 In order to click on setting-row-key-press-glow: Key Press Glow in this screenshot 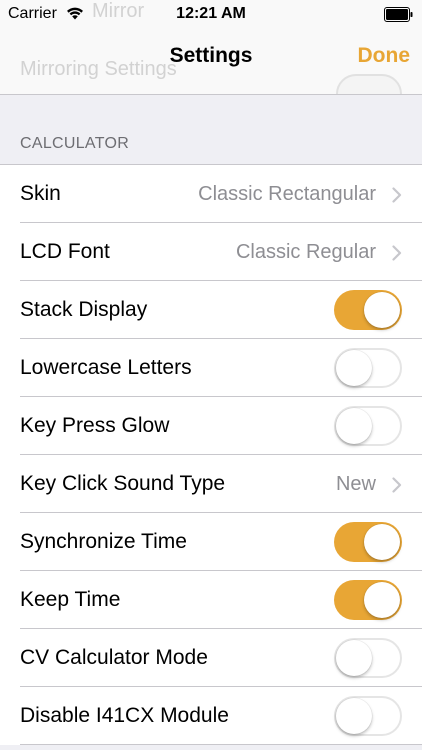, I will do `click(211, 426)`.